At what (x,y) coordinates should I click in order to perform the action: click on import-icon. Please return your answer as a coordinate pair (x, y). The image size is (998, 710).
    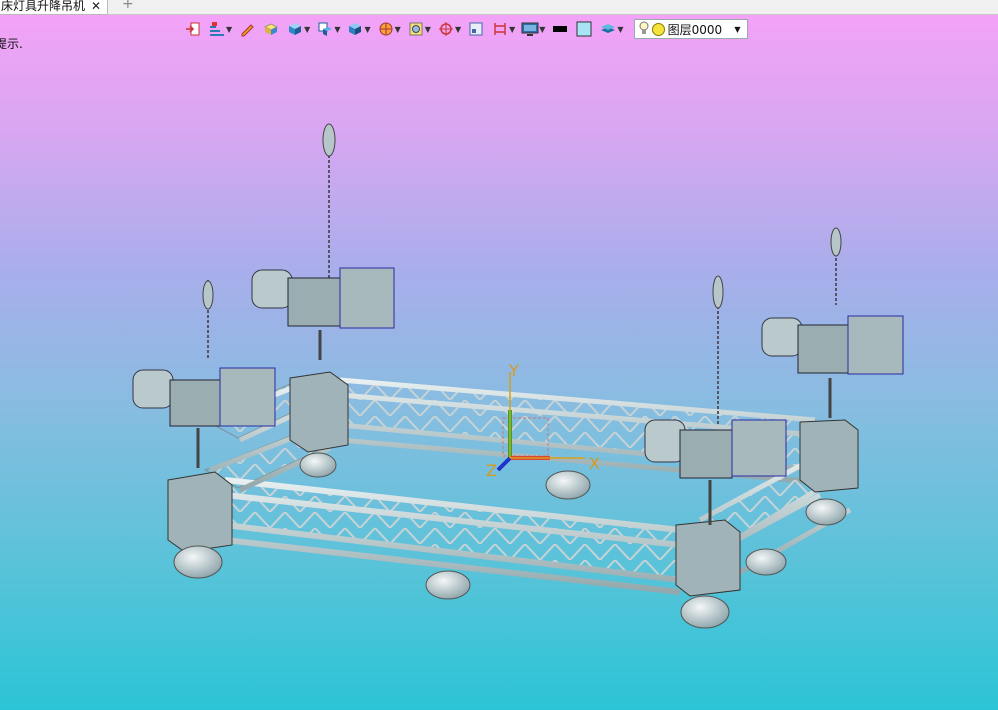
    Looking at the image, I should click on (193, 29).